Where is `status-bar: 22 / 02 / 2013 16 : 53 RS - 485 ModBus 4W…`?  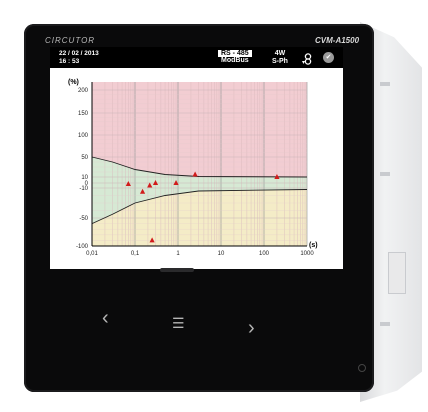 status-bar: 22 / 02 / 2013 16 : 53 RS - 485 ModBus 4W… is located at coordinates (196, 57).